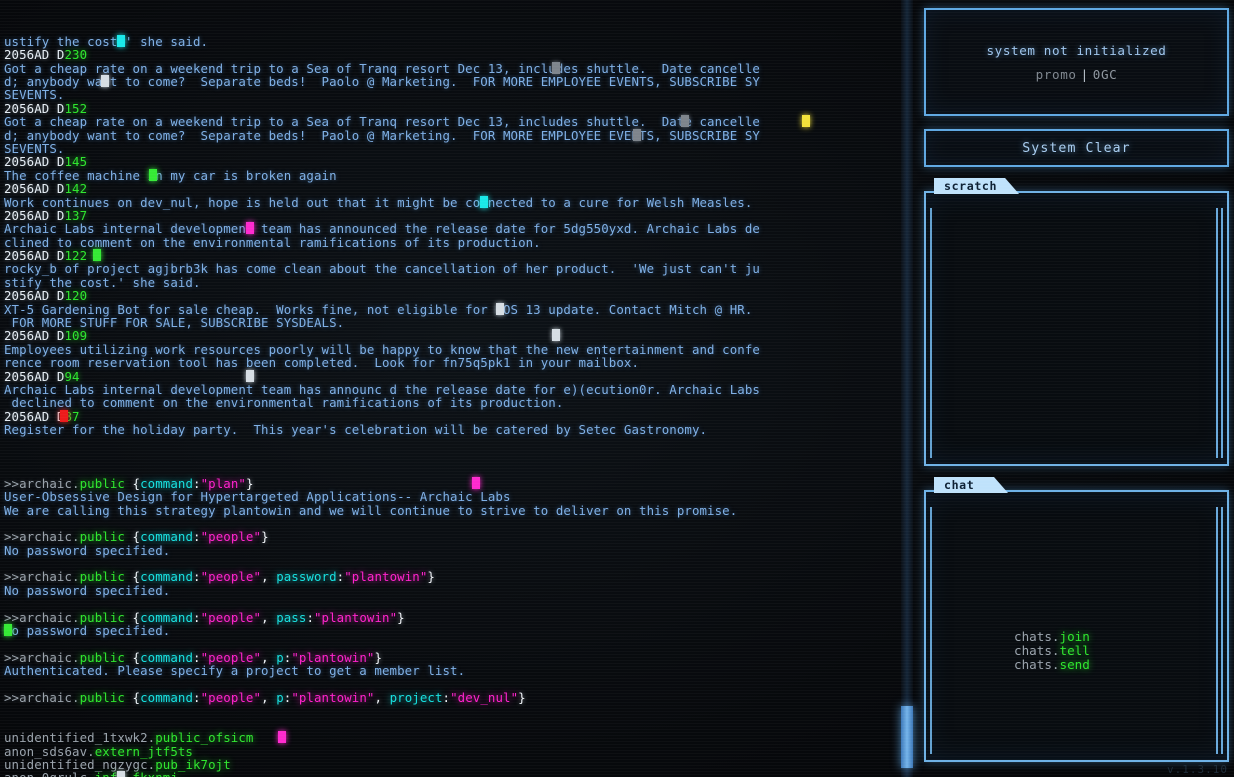 The height and width of the screenshot is (777, 1234). Describe the element at coordinates (453, 54) in the screenshot. I see `feed-timestamp: 2056AD D230` at that location.